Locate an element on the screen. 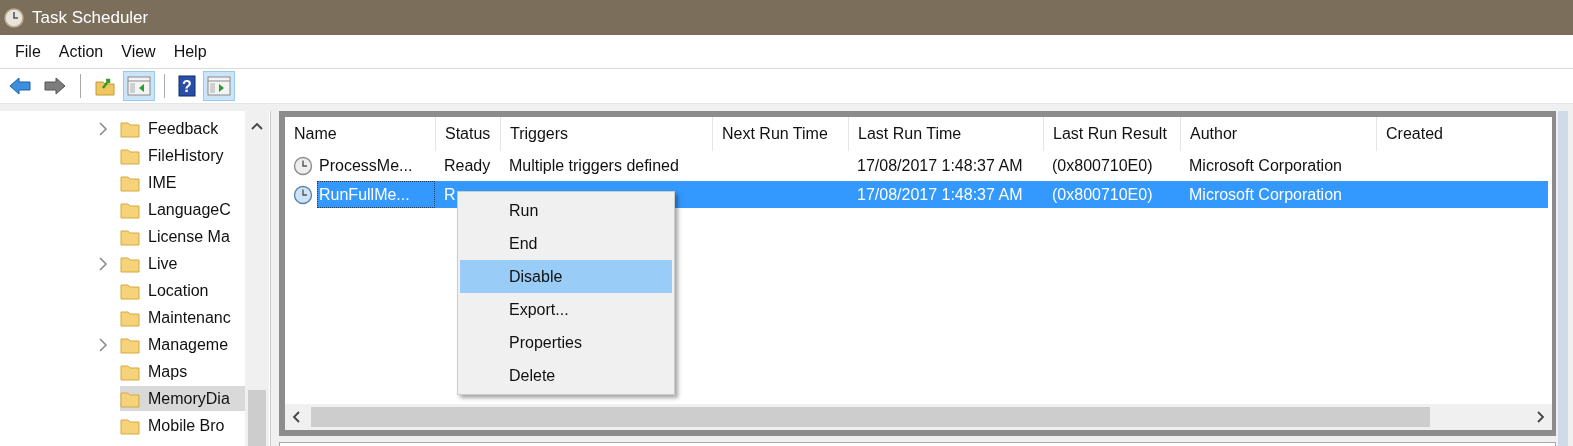  table-cell-text: Microsoft Corporation is located at coordinates (1265, 165).